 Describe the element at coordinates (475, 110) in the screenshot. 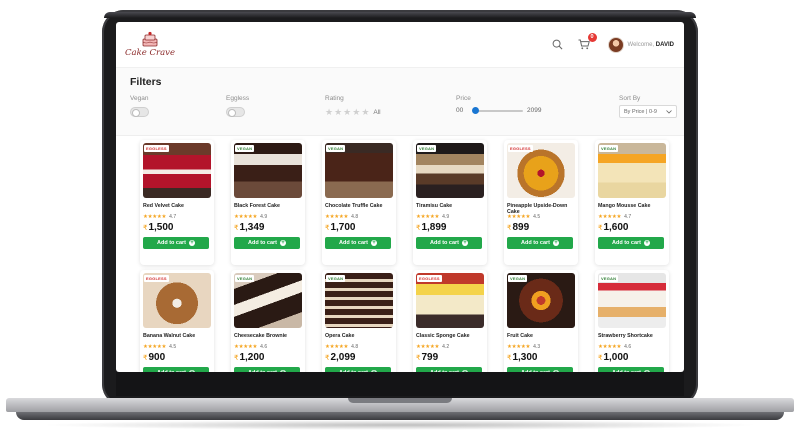

I see `price-slider-handle` at that location.